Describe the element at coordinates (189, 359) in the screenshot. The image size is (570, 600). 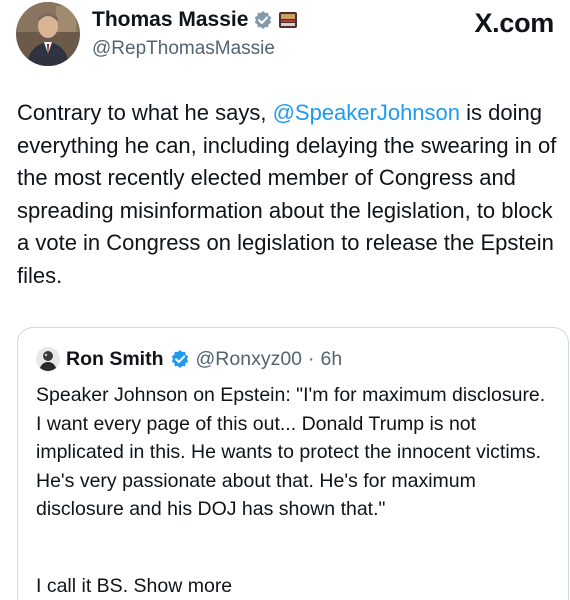
I see `quoted-tweet-header: Ron Smith @Ronxyz00 · 6h` at that location.